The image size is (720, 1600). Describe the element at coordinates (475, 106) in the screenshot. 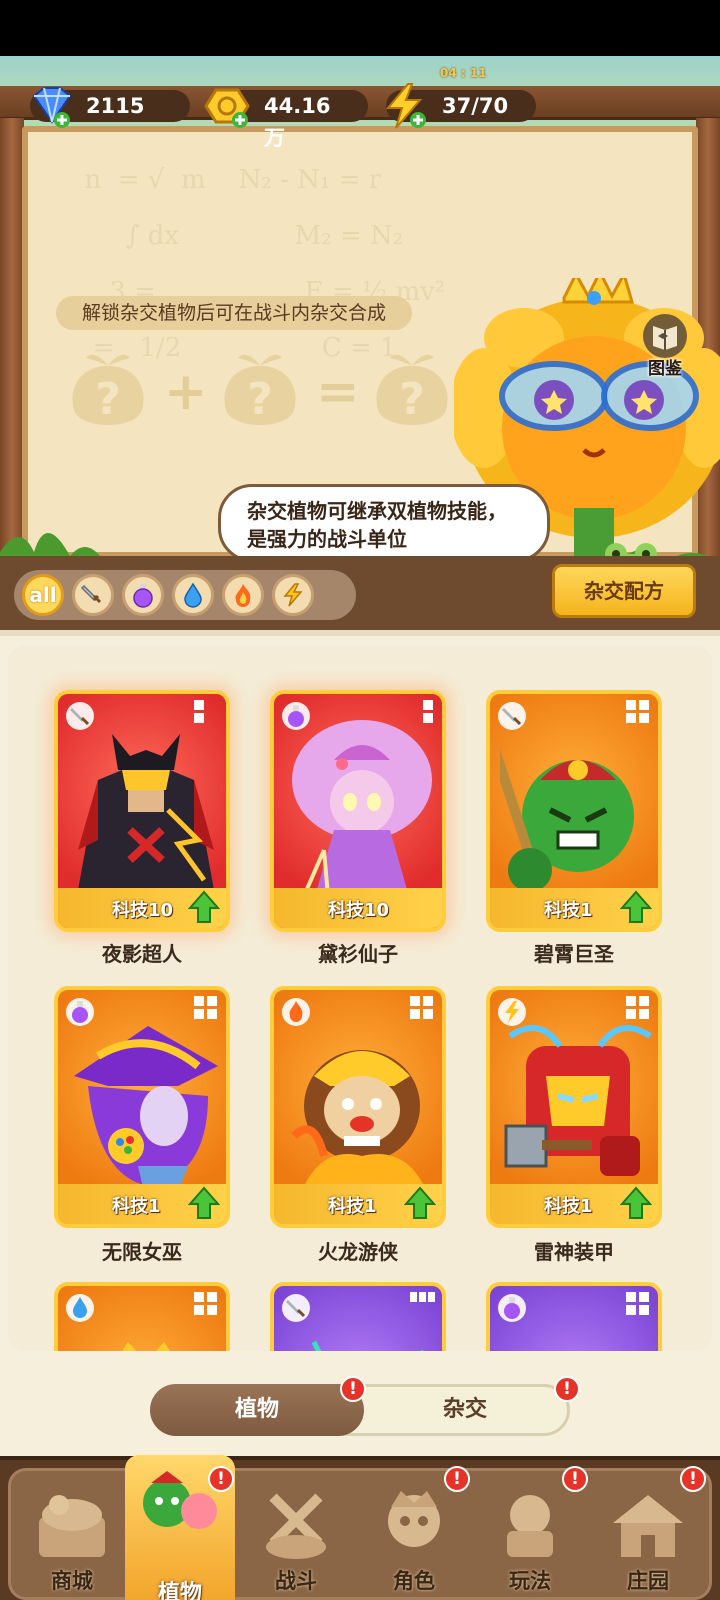

I see `energy-value: 37/70` at that location.